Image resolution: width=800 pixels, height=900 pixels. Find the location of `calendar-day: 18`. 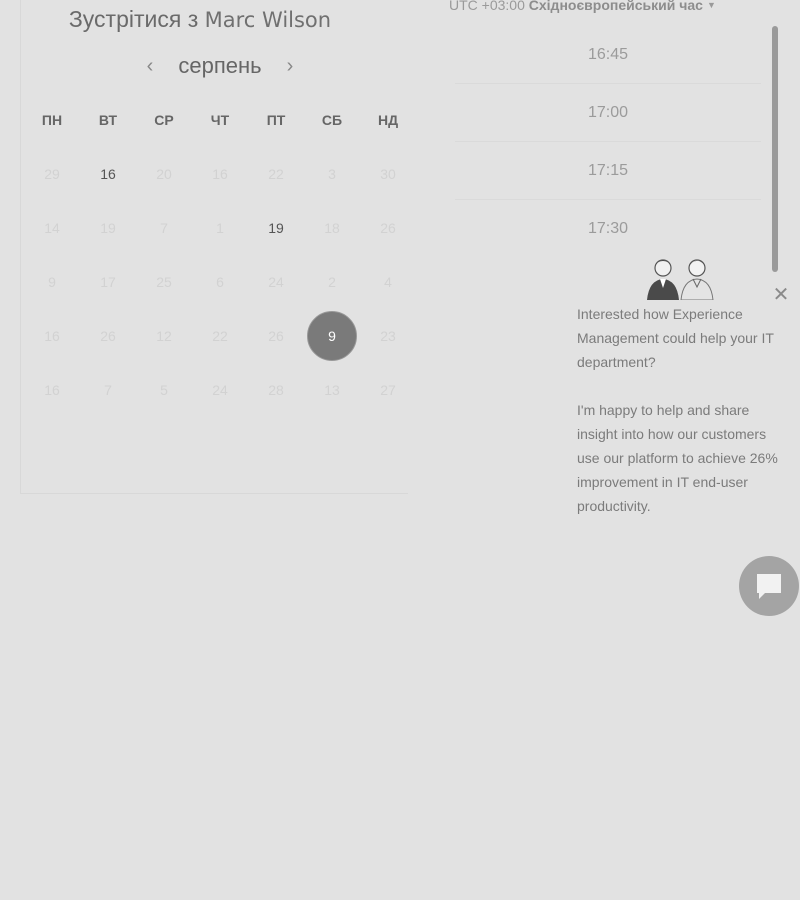

calendar-day: 18 is located at coordinates (332, 228).